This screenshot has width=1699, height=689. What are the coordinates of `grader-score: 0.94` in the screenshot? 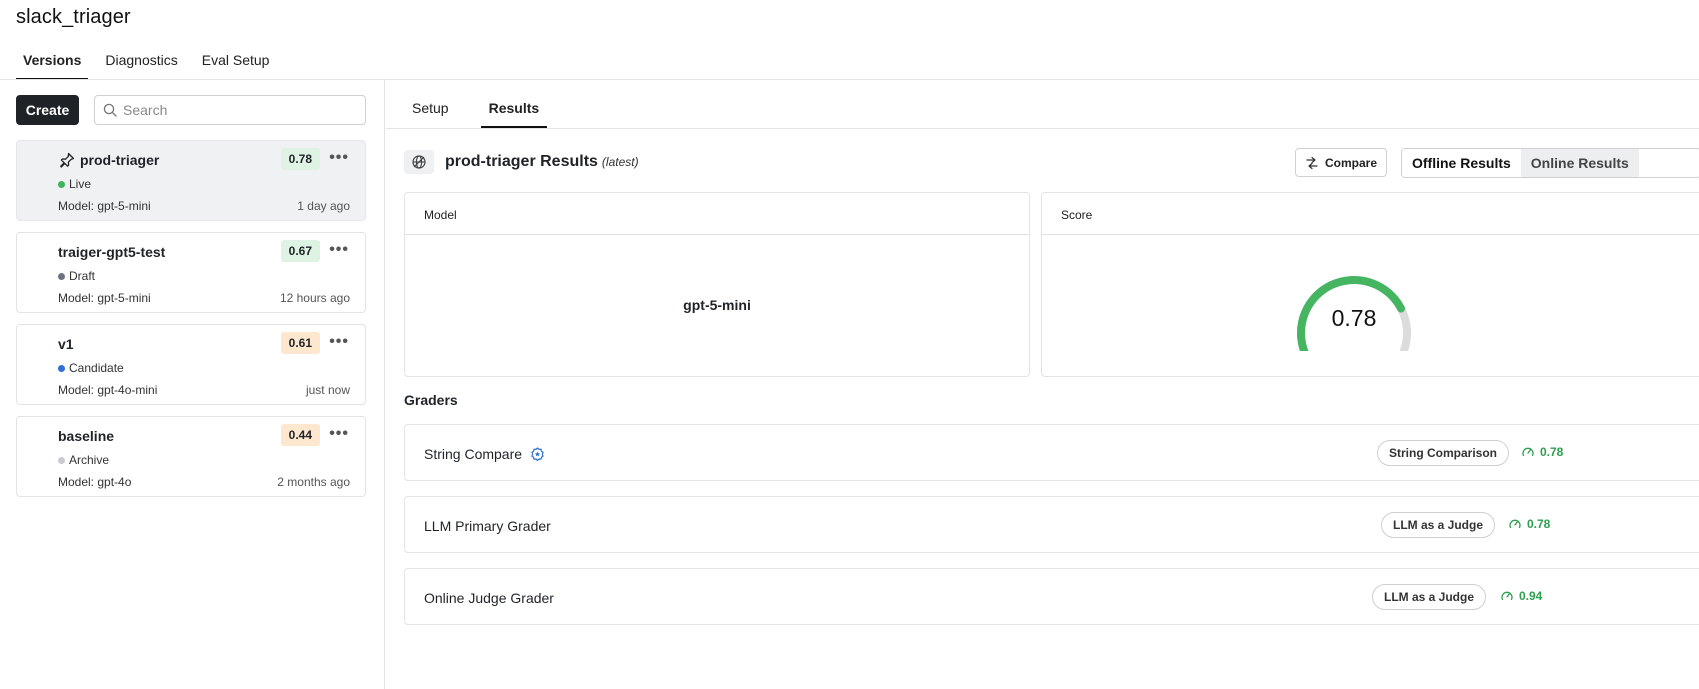 It's located at (1521, 596).